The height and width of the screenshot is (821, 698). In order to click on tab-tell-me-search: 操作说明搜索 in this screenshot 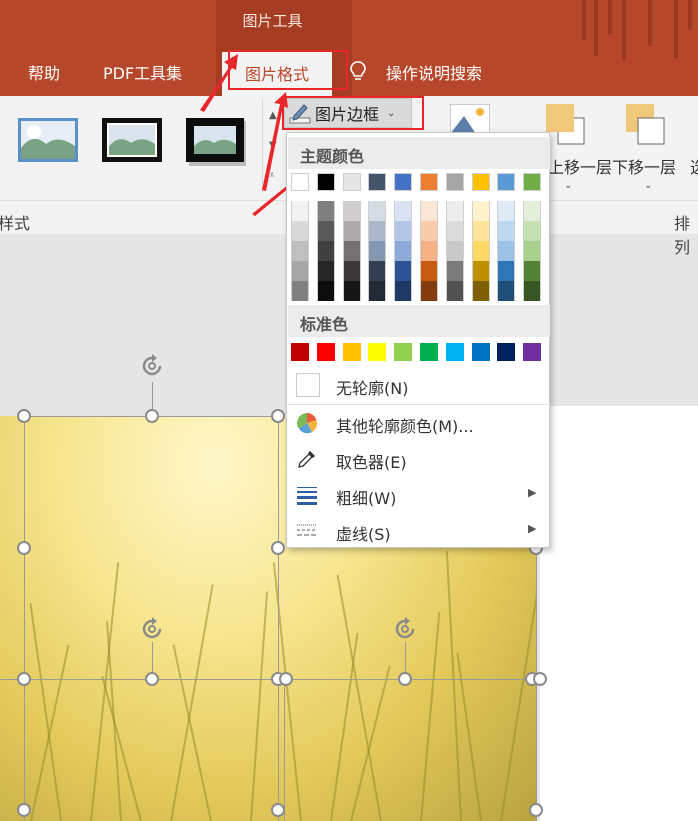, I will do `click(434, 72)`.